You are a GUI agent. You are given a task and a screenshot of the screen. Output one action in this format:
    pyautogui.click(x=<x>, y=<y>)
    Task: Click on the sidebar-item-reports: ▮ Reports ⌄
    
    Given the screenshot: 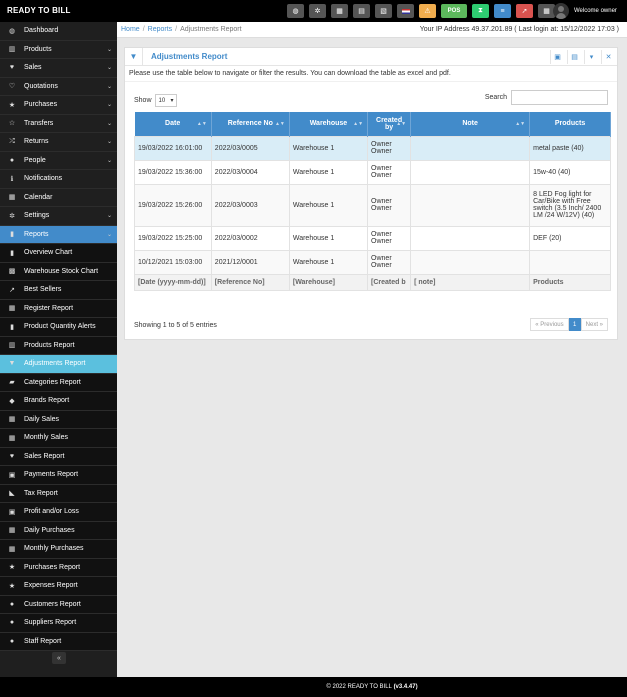 What is the action you would take?
    pyautogui.click(x=58, y=234)
    